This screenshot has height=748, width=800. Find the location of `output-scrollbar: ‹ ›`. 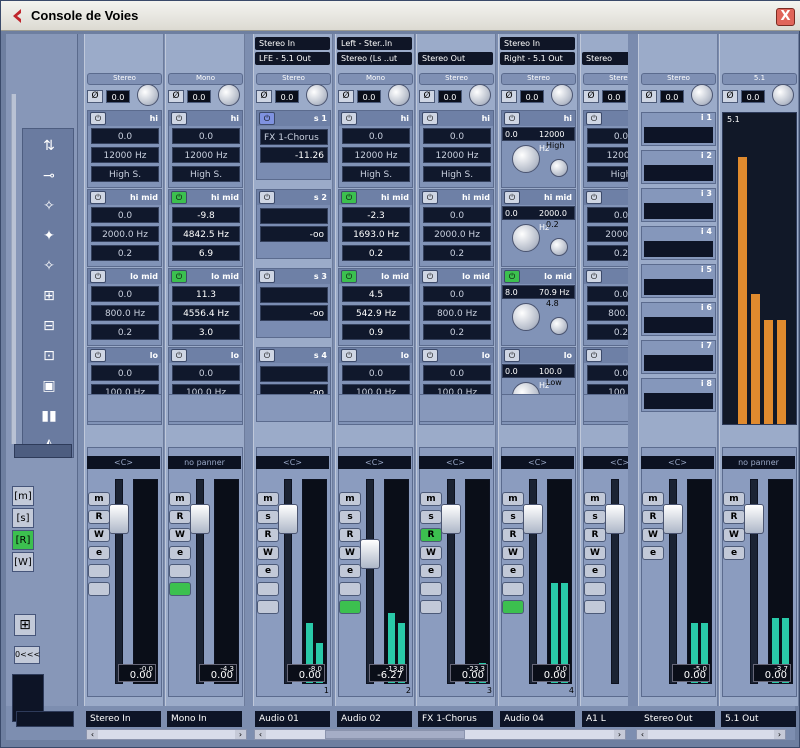

output-scrollbar: ‹ › is located at coordinates (711, 734).